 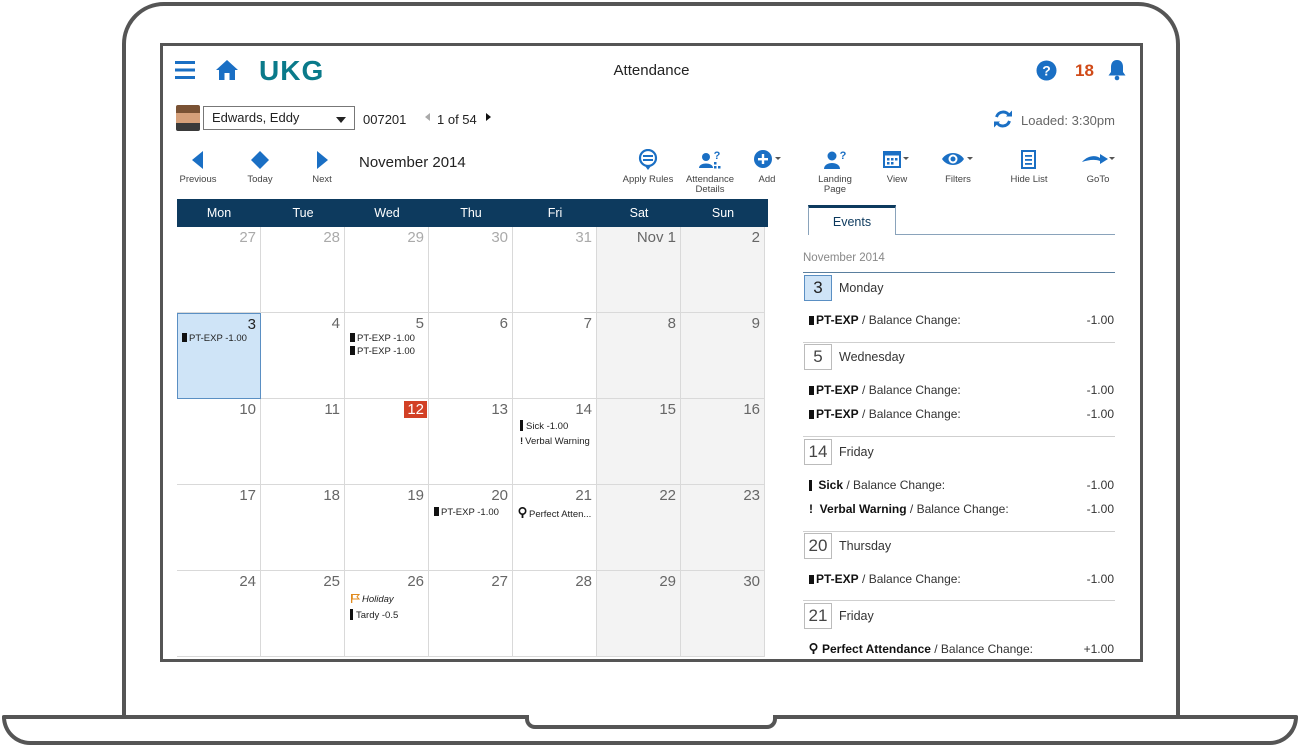 What do you see at coordinates (219, 614) in the screenshot?
I see `calendar-day-cell: 24` at bounding box center [219, 614].